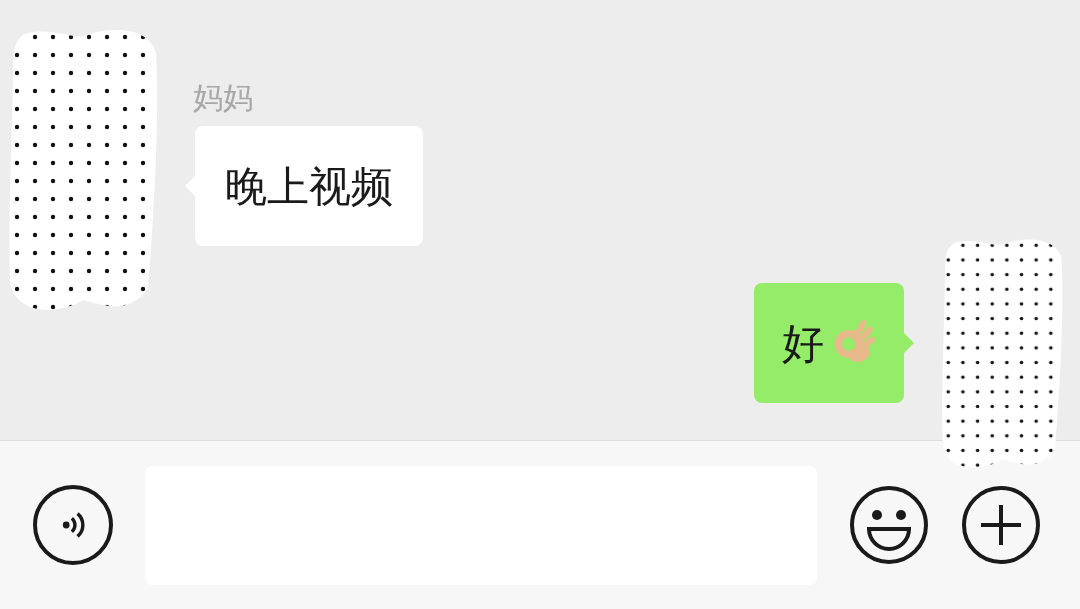 This screenshot has width=1080, height=609. What do you see at coordinates (223, 98) in the screenshot?
I see `sender-name: 妈妈` at bounding box center [223, 98].